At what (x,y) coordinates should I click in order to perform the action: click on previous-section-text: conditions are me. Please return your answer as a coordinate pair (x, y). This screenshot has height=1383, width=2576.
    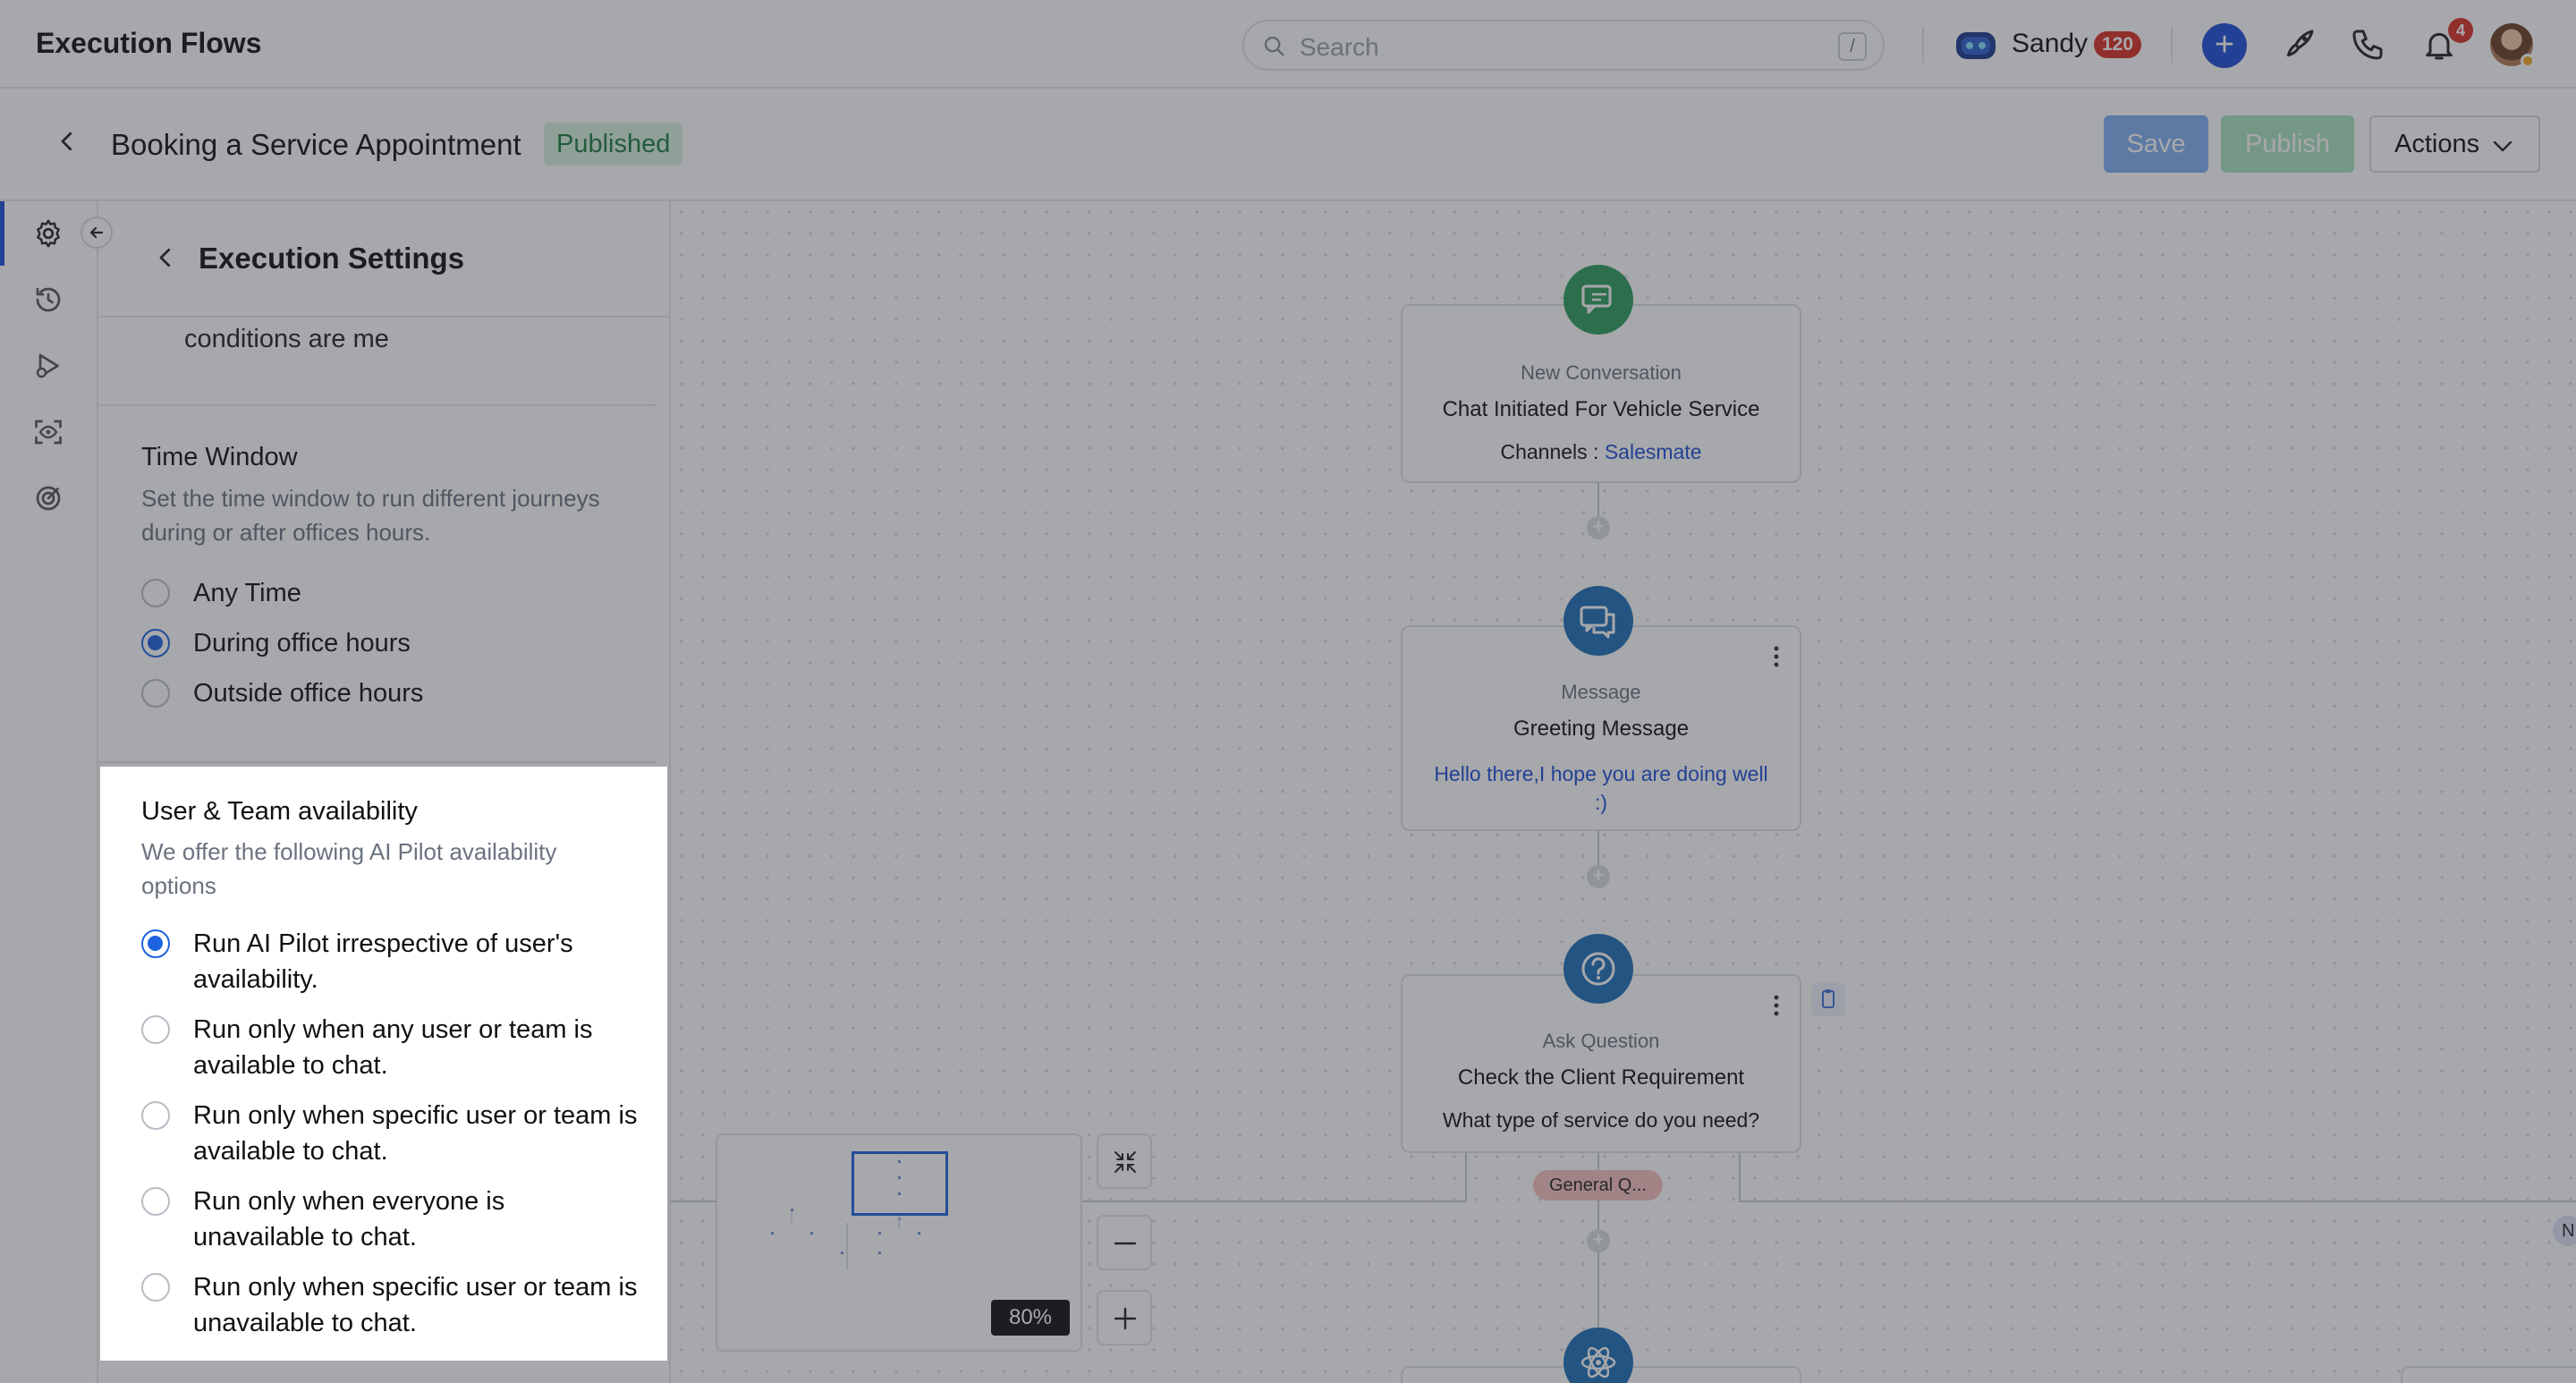
    Looking at the image, I should click on (286, 339).